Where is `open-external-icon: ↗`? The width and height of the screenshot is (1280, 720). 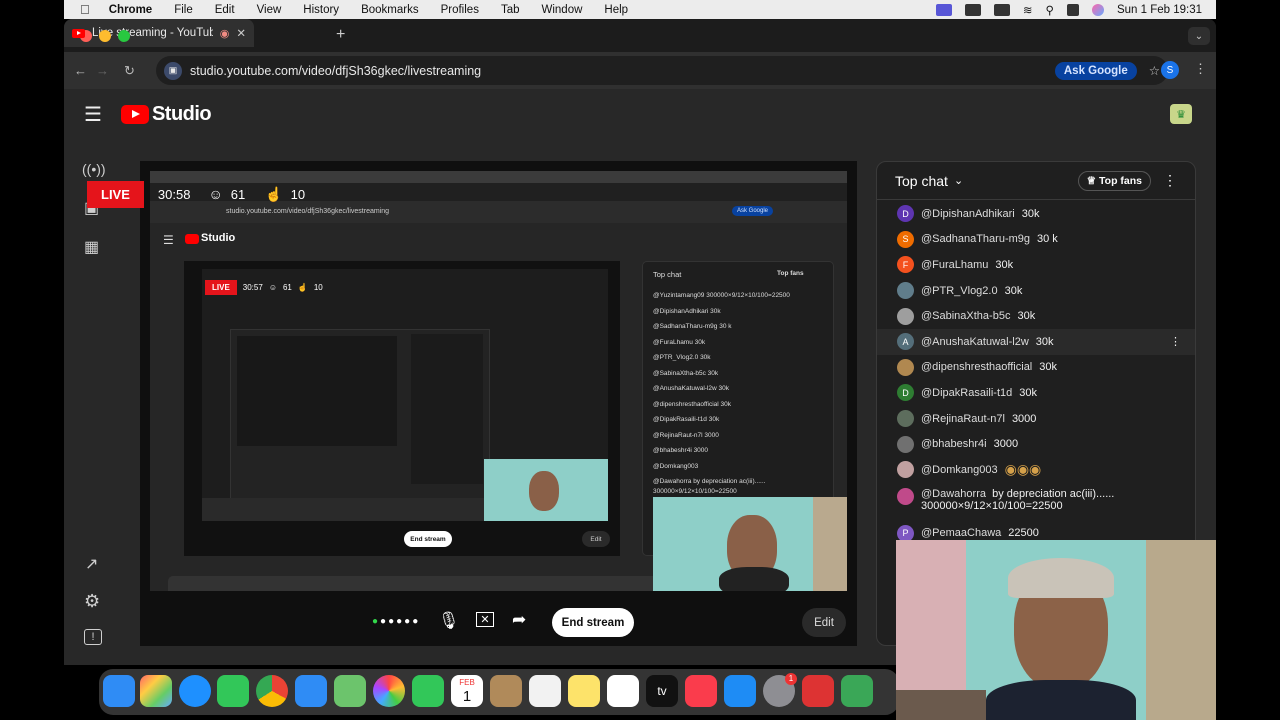 open-external-icon: ↗ is located at coordinates (91, 564).